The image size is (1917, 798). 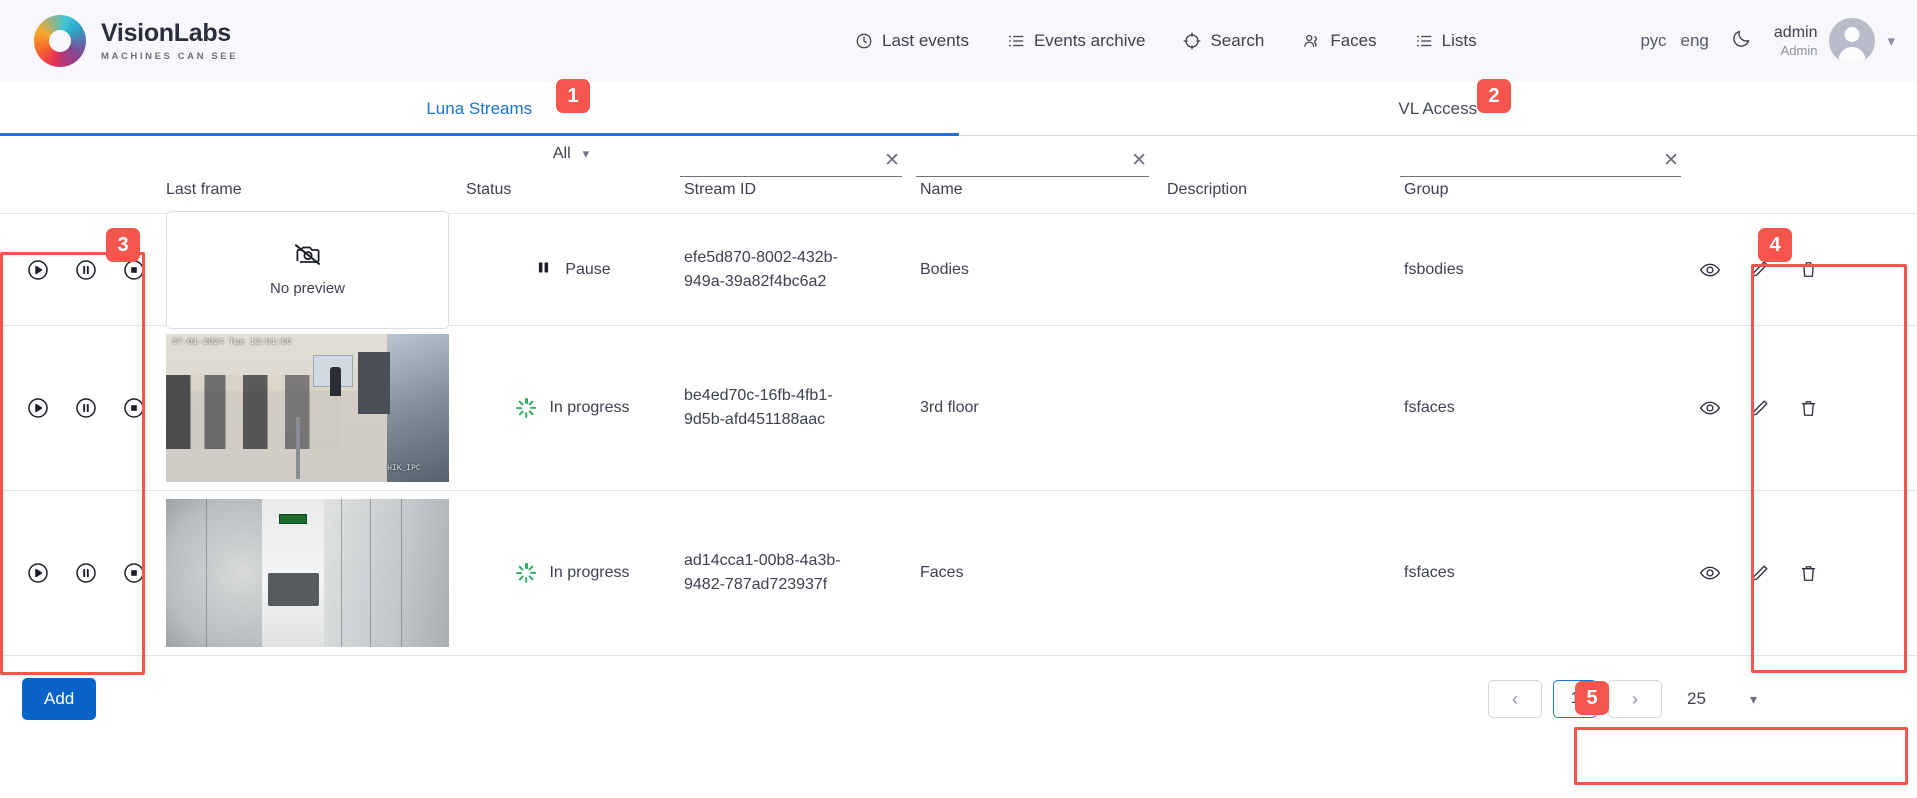 What do you see at coordinates (1653, 41) in the screenshot?
I see `lang-ru: рус` at bounding box center [1653, 41].